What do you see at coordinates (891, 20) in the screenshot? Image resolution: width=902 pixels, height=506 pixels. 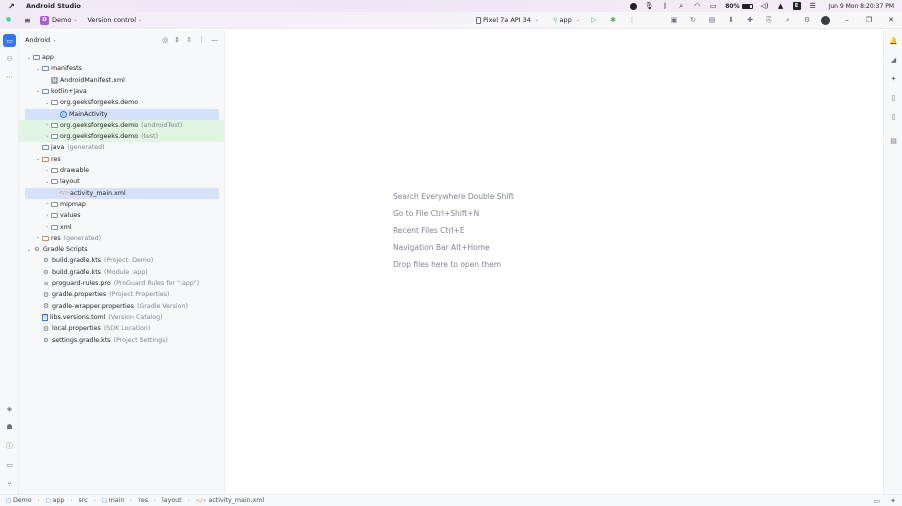 I see `close-icon: ✕` at bounding box center [891, 20].